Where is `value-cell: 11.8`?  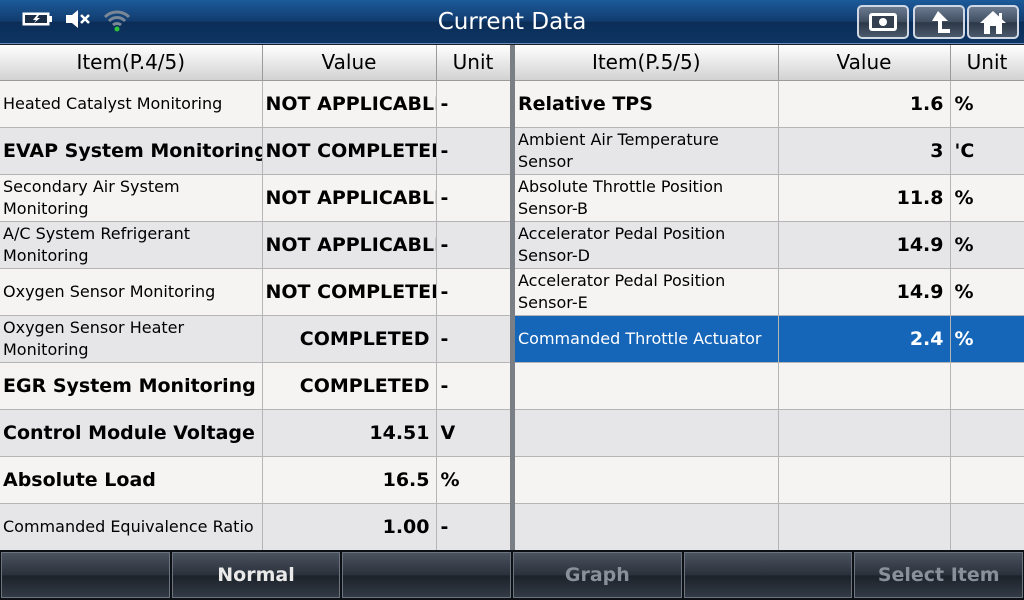 value-cell: 11.8 is located at coordinates (864, 198).